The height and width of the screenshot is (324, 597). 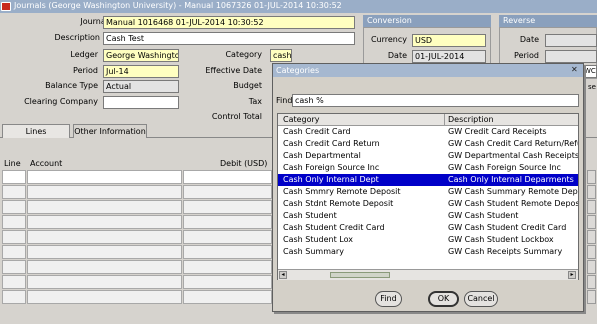 What do you see at coordinates (571, 40) in the screenshot?
I see `reverse-date-field` at bounding box center [571, 40].